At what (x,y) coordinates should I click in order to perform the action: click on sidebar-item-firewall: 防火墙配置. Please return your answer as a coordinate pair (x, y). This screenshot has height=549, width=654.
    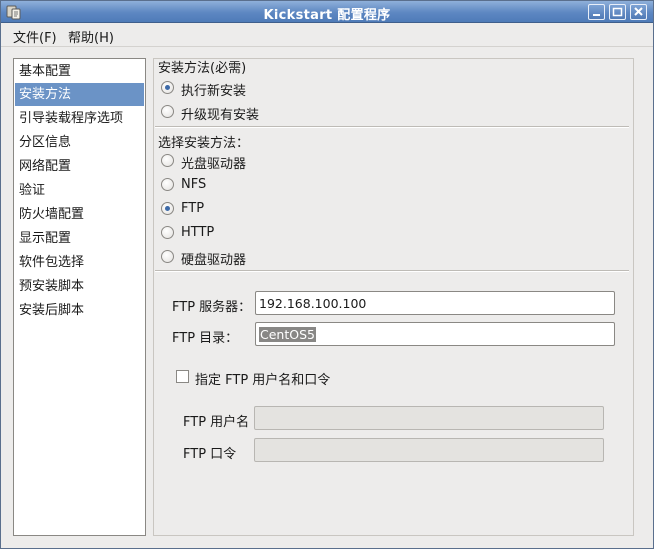
    Looking at the image, I should click on (79, 214).